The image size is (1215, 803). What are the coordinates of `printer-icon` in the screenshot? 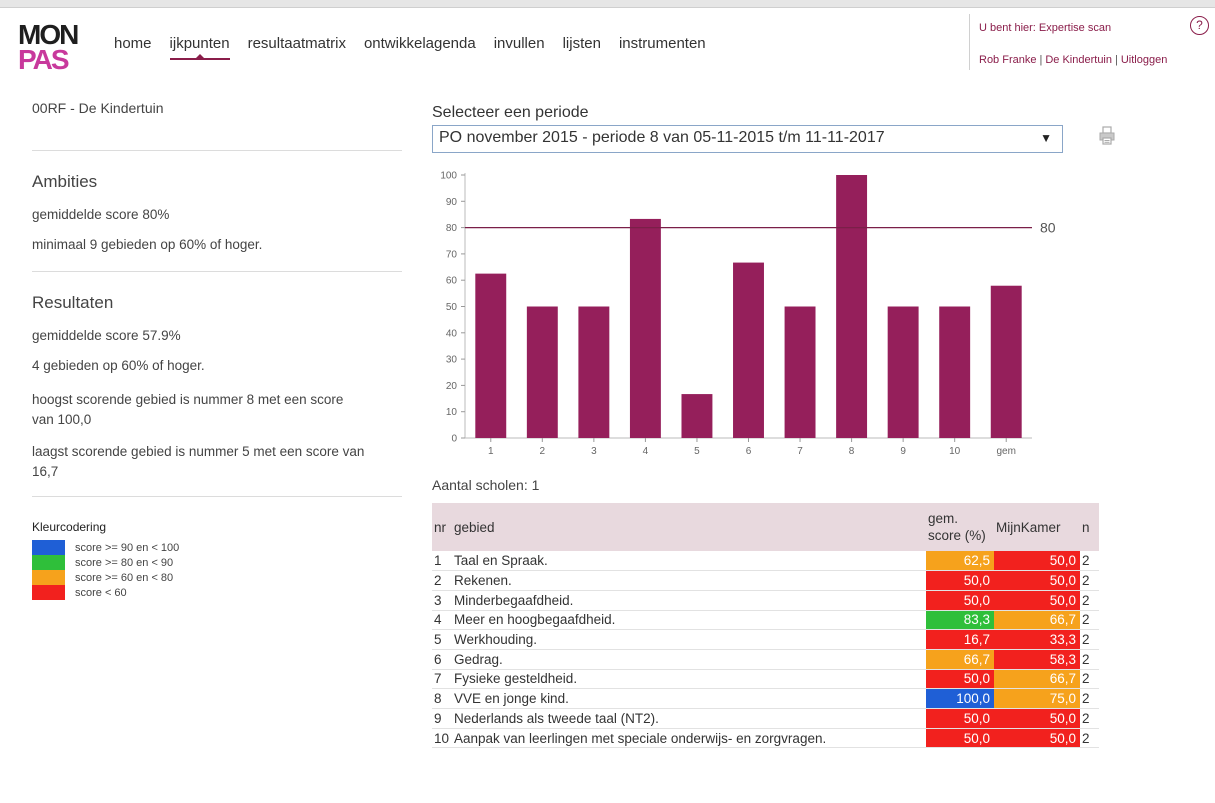 It's located at (1107, 136).